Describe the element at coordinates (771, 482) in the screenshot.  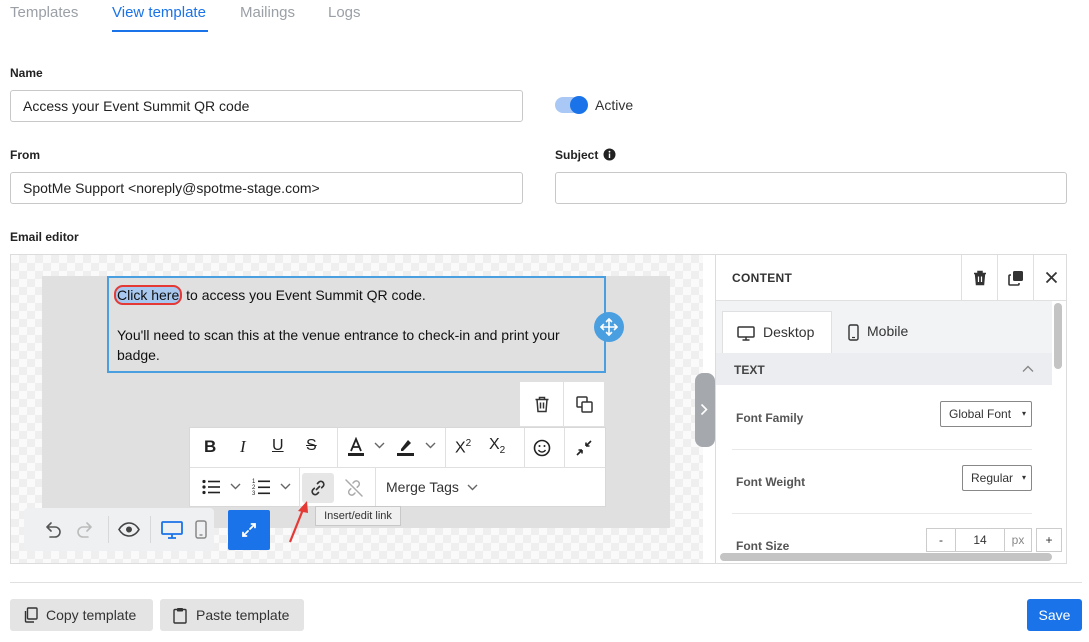
I see `font-weight-label: Font Weight` at that location.